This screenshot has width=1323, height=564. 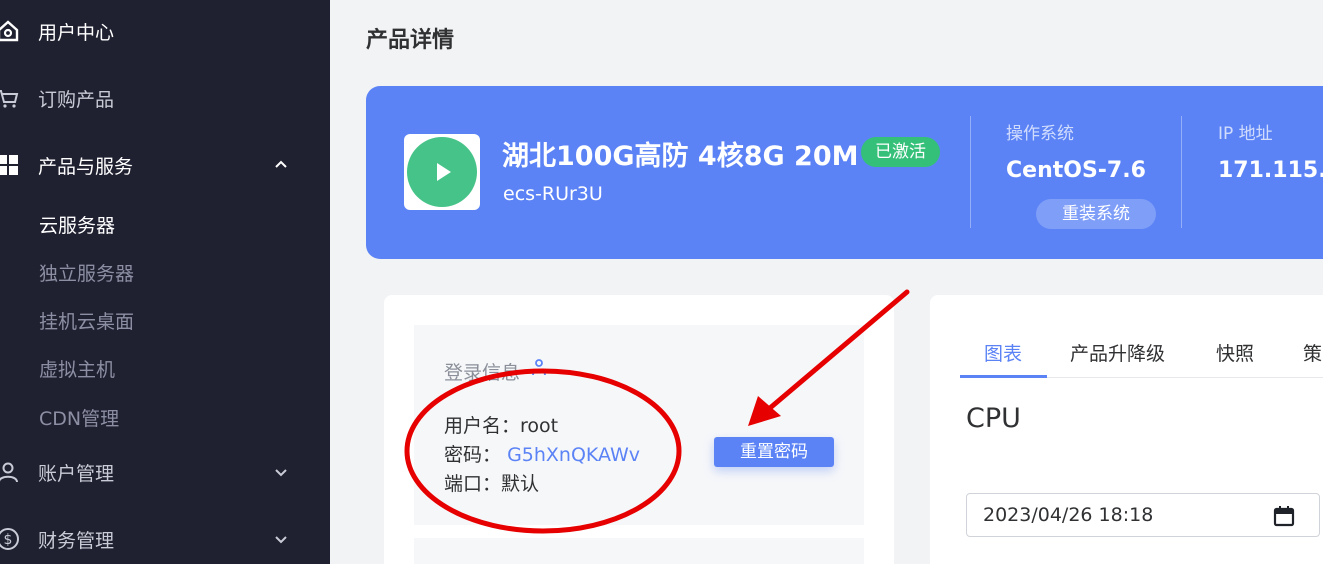 I want to click on status-badge: 已激活, so click(x=900, y=152).